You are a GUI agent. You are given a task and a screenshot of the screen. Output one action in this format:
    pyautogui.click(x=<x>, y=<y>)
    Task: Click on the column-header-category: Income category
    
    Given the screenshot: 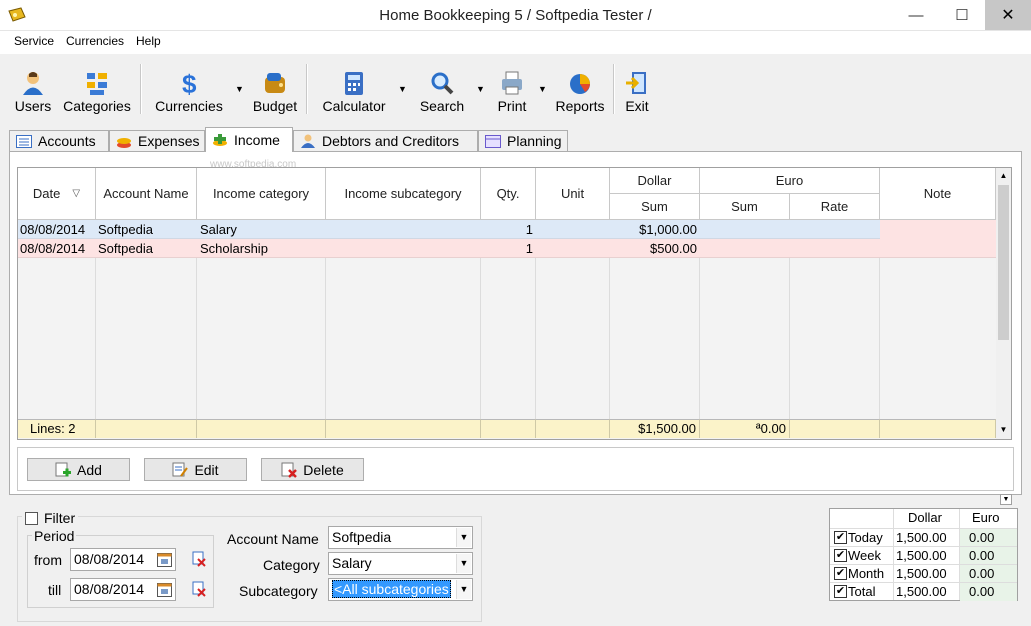 What is the action you would take?
    pyautogui.click(x=261, y=194)
    